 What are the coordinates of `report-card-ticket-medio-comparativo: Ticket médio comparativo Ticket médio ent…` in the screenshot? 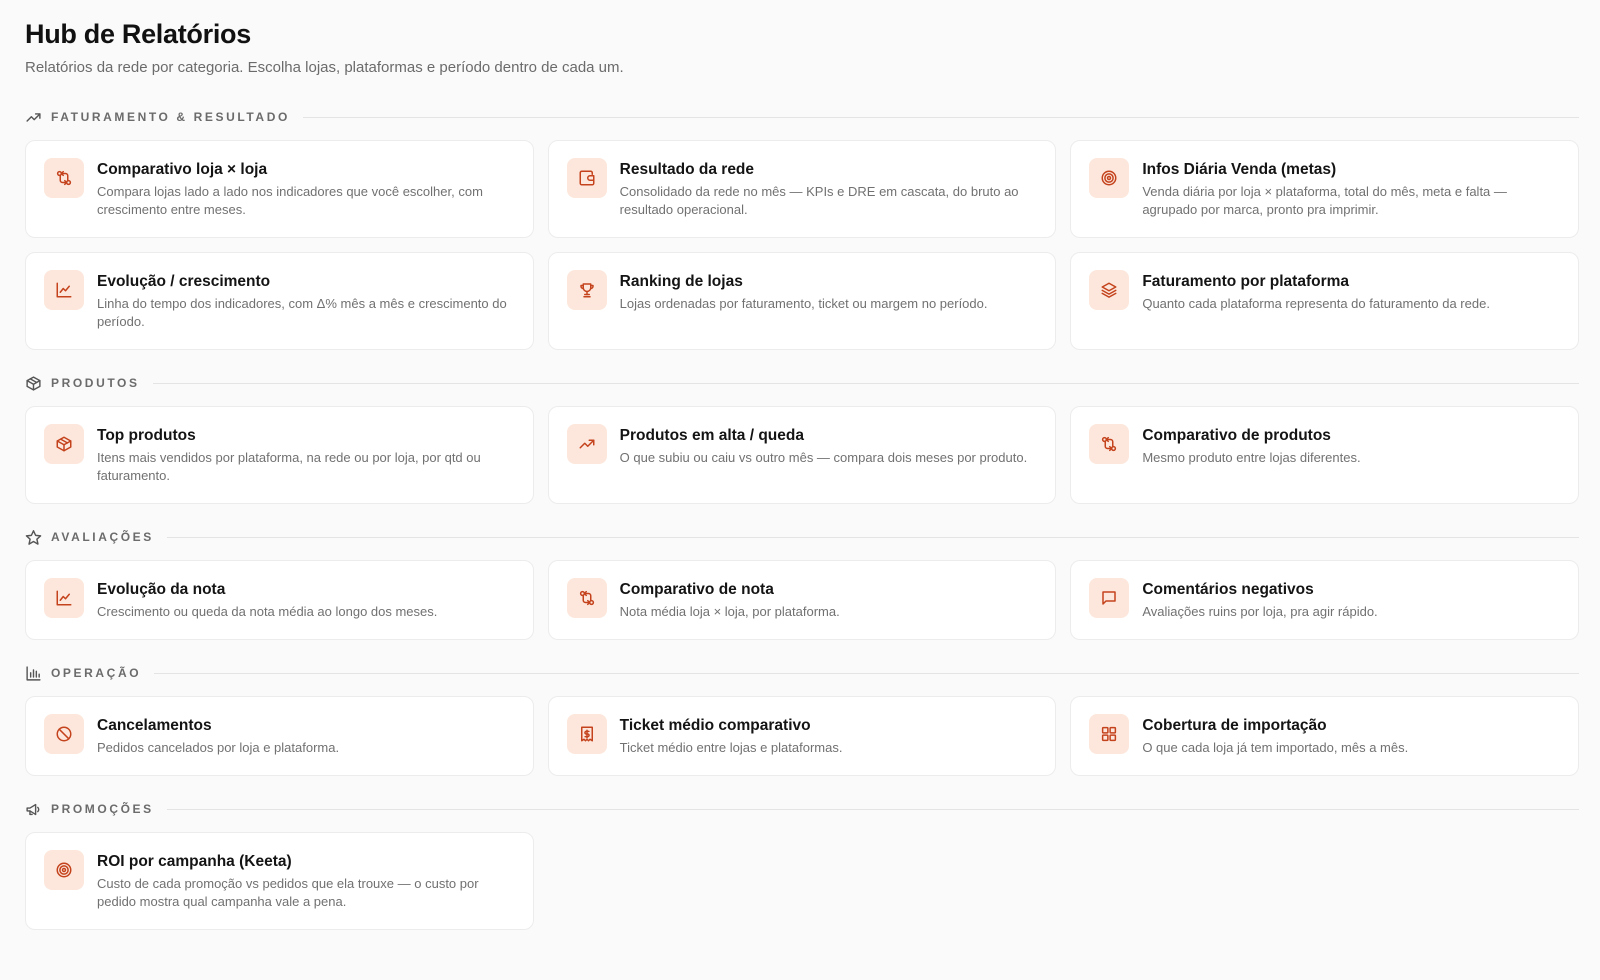 It's located at (802, 736).